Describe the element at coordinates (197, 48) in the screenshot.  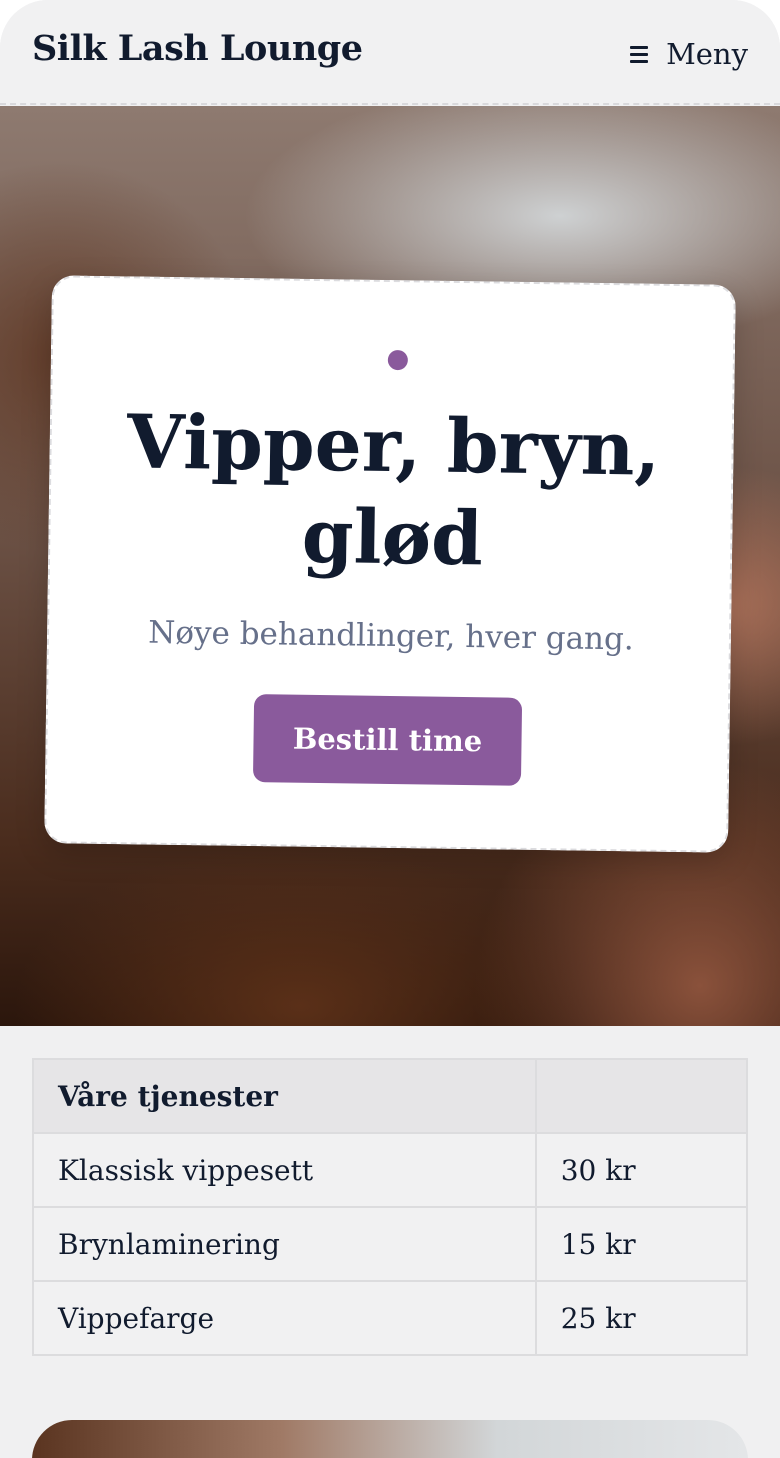
I see `brand-logo: Silk Lash Lounge` at that location.